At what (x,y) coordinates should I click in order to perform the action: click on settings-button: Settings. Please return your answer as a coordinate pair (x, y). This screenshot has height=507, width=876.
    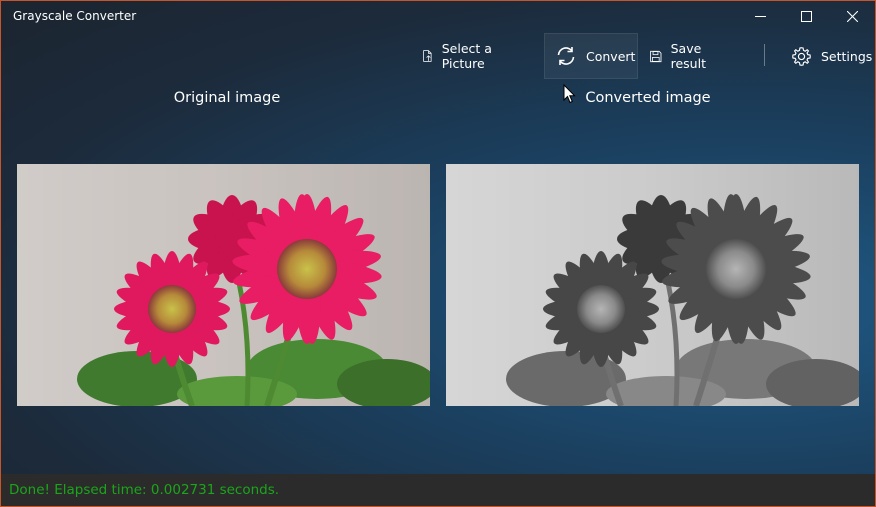
    Looking at the image, I should click on (831, 56).